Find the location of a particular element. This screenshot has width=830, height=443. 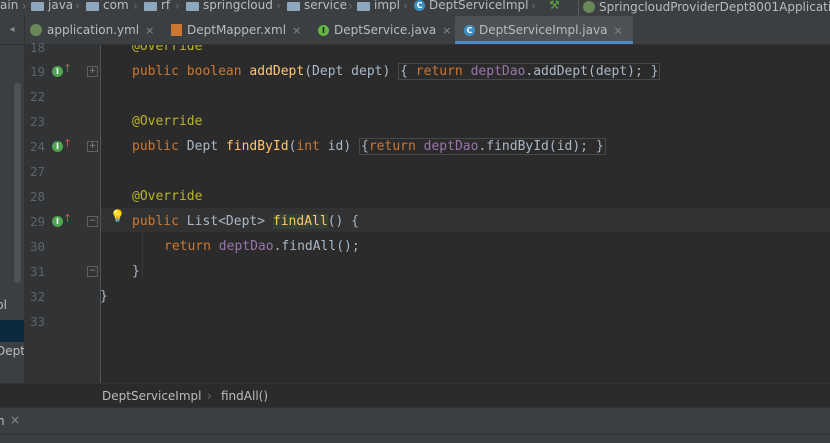

line-number: 18 is located at coordinates (37, 47).